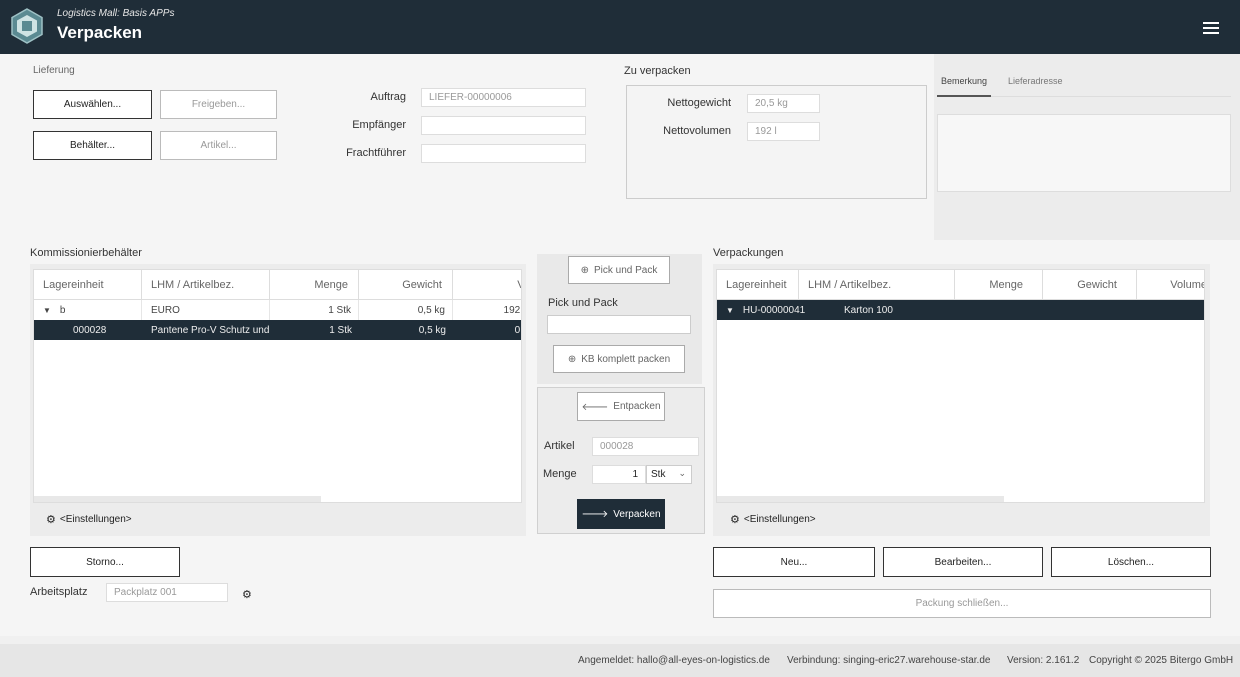 This screenshot has height=677, width=1240. I want to click on verpackungen-title: Verpackungen, so click(748, 253).